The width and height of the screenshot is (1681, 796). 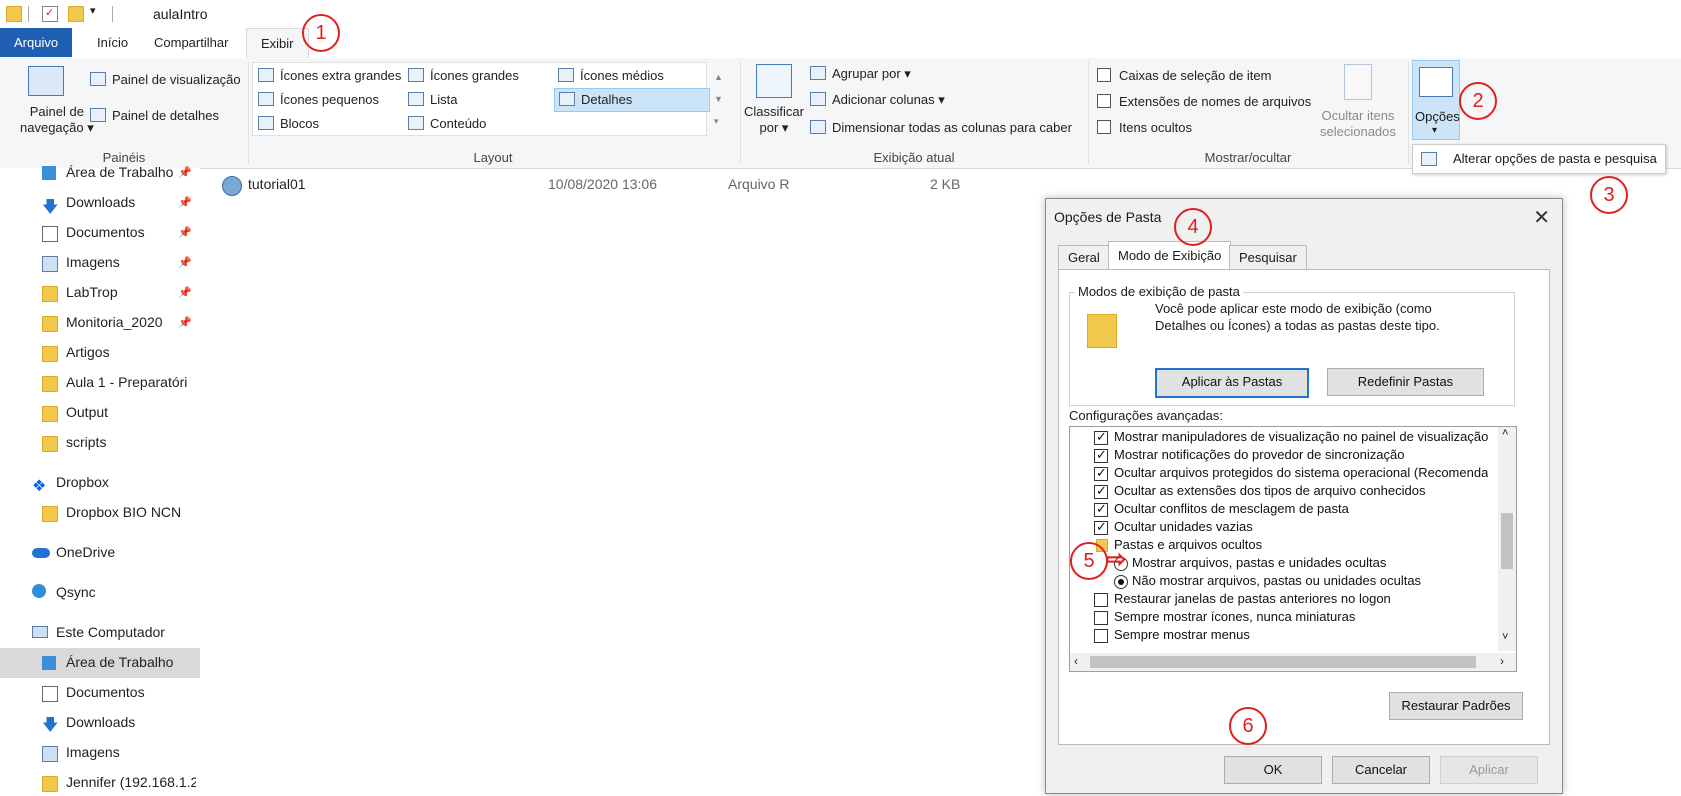 What do you see at coordinates (110, 632) in the screenshot?
I see `sidebar-item-este-computador: Este Computador` at bounding box center [110, 632].